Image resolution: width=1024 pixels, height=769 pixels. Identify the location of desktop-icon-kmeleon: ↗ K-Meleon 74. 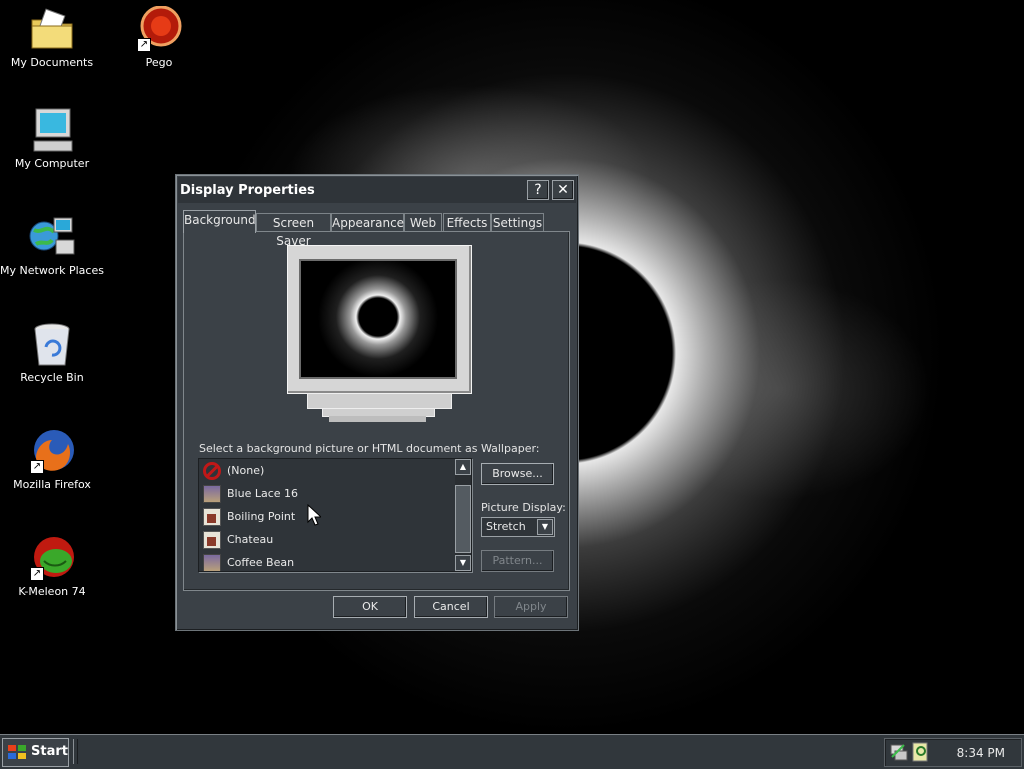
(52, 566).